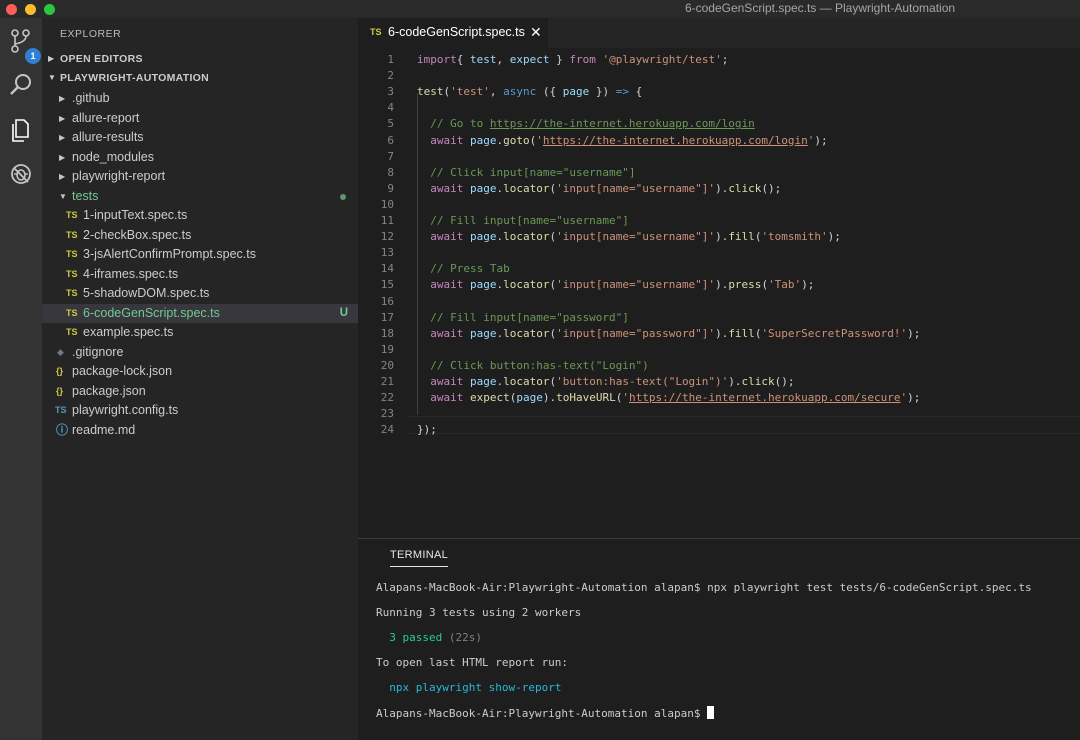 This screenshot has width=1080, height=740. I want to click on tree-file: TS playwright.config.ts, so click(200, 411).